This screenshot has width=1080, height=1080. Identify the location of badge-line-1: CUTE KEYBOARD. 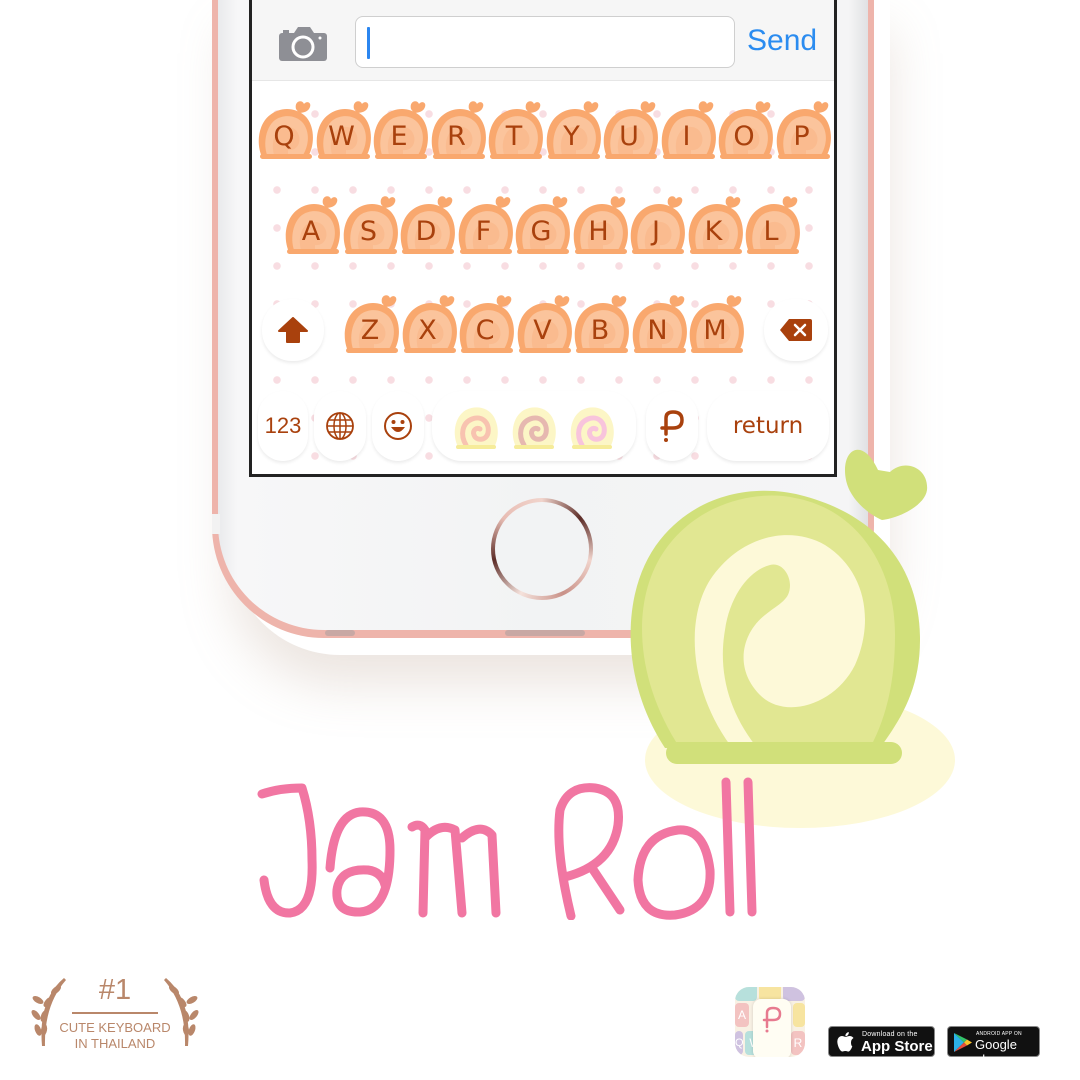
(115, 1027).